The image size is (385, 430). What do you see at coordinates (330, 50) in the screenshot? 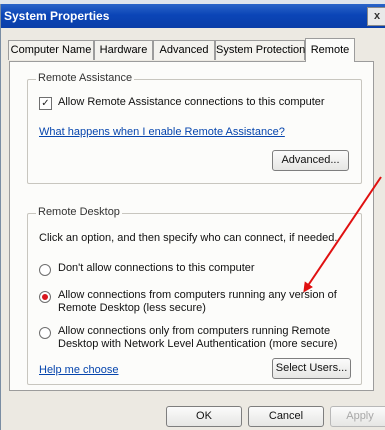
I see `tab-remote: Remote` at bounding box center [330, 50].